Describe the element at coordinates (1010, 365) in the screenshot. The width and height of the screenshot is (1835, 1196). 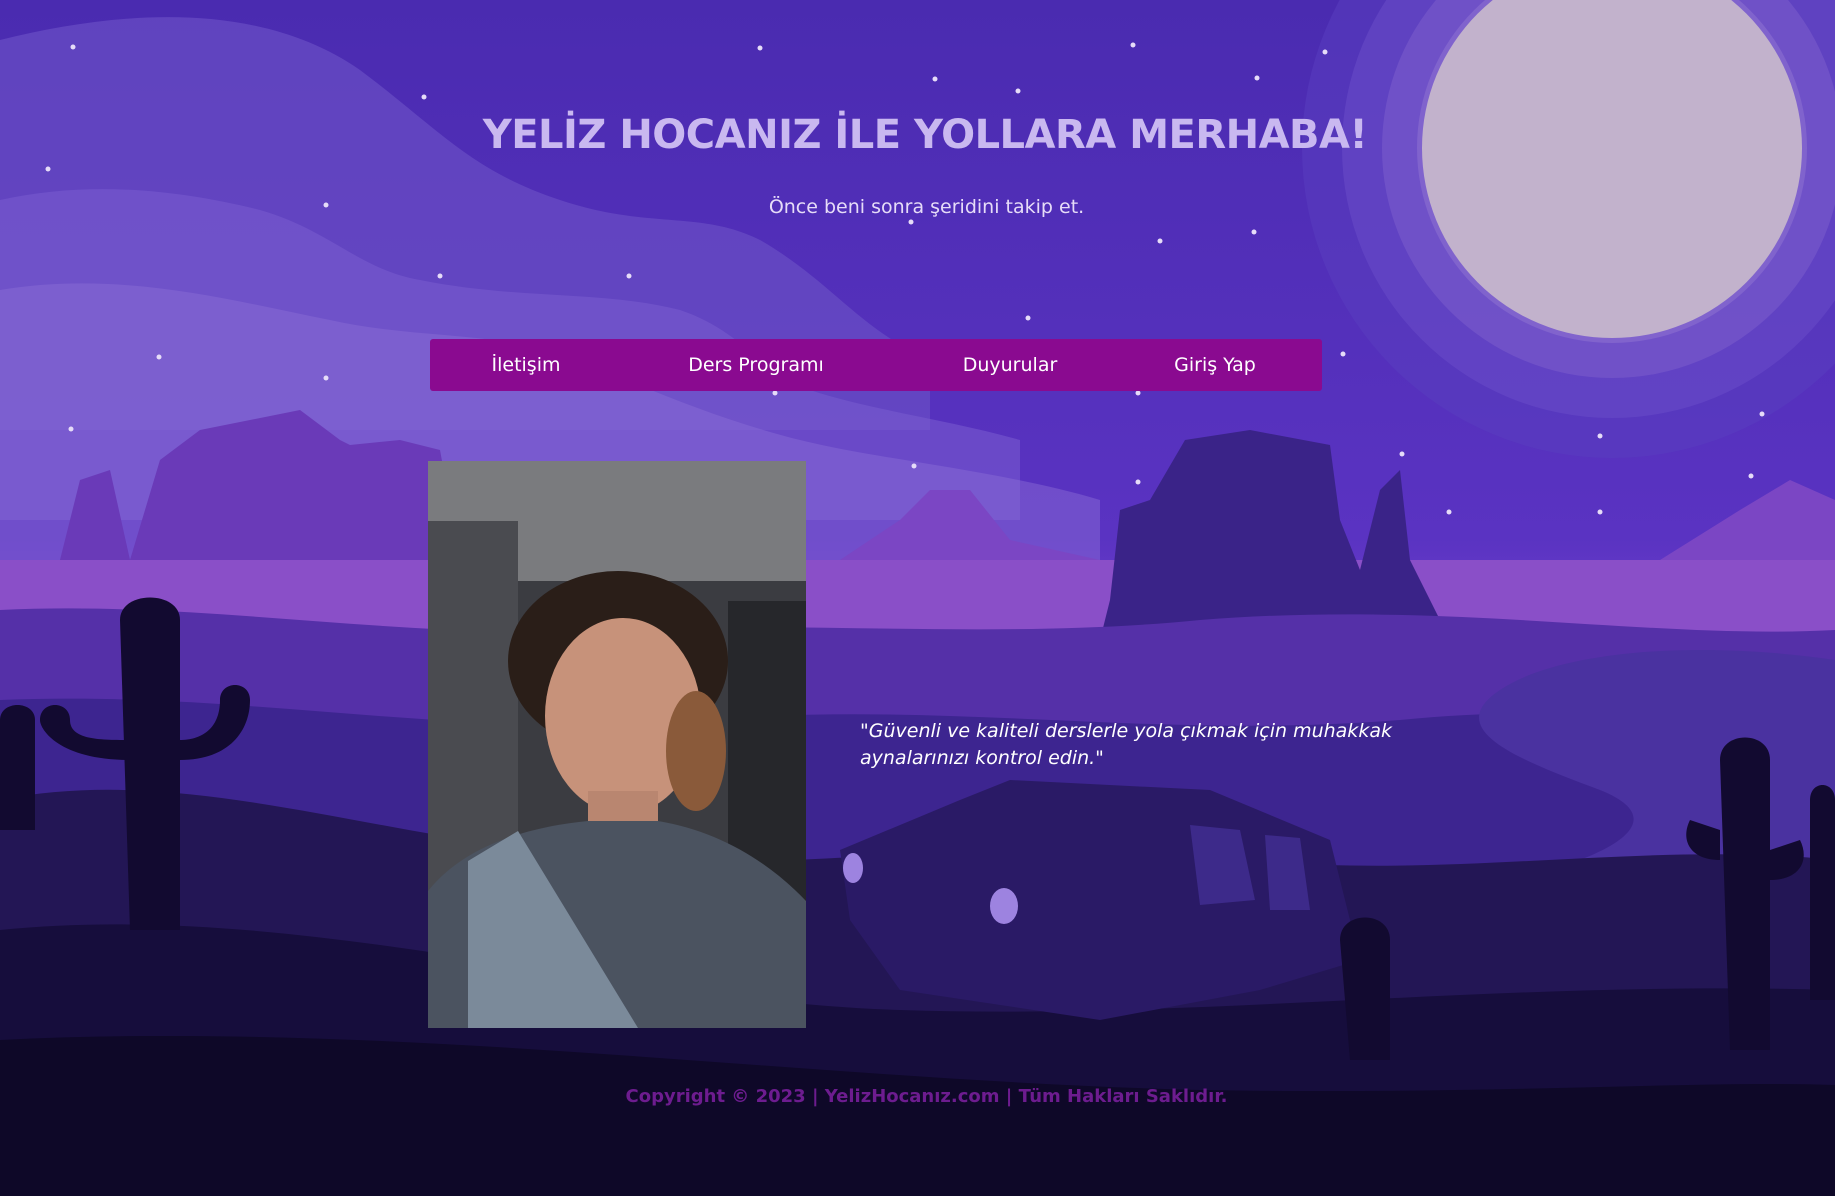
I see `nav-item-duyurular: Duyurular` at that location.